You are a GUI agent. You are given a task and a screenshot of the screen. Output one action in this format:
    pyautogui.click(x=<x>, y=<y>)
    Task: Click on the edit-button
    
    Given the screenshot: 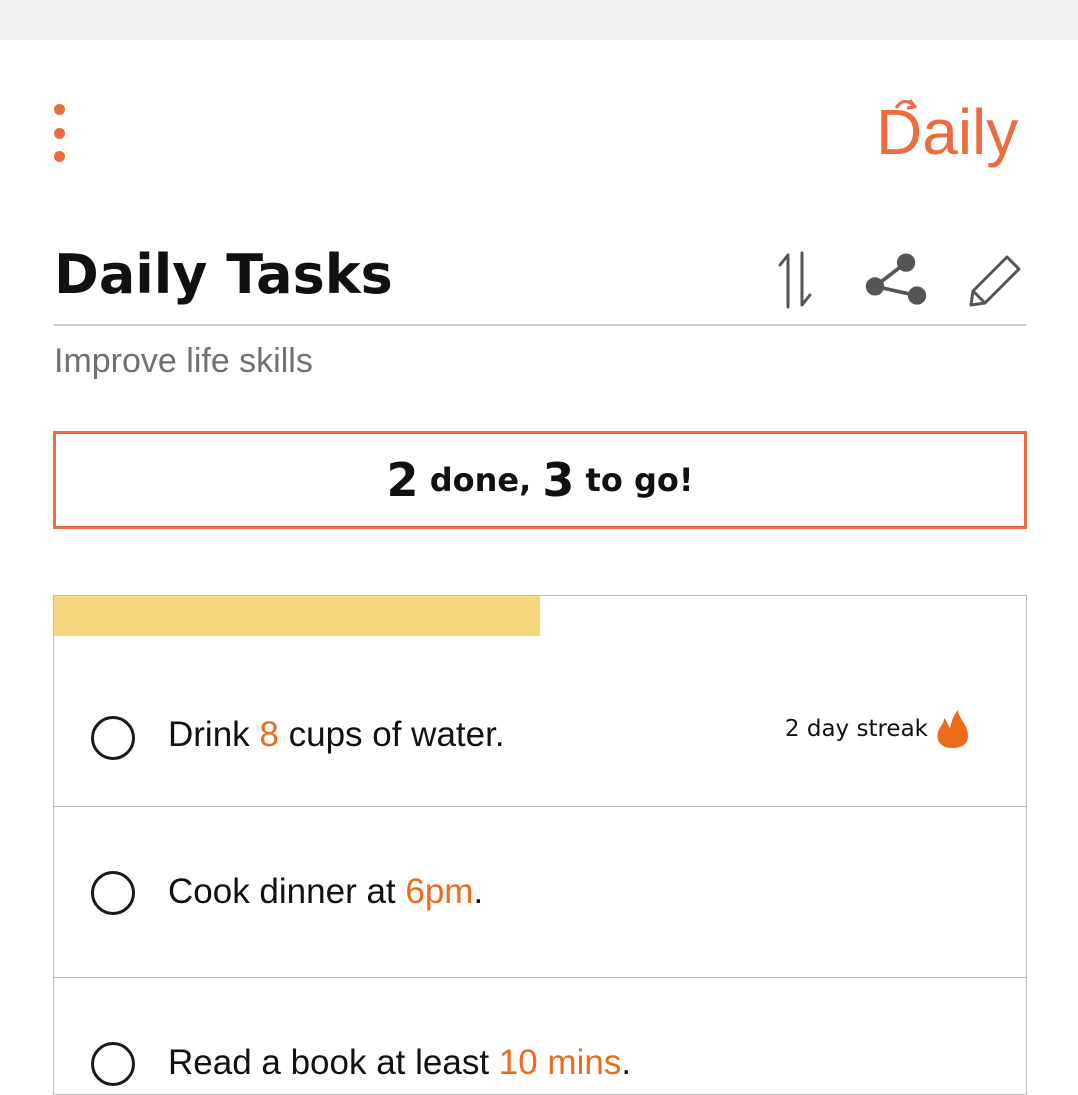 What is the action you would take?
    pyautogui.click(x=996, y=280)
    